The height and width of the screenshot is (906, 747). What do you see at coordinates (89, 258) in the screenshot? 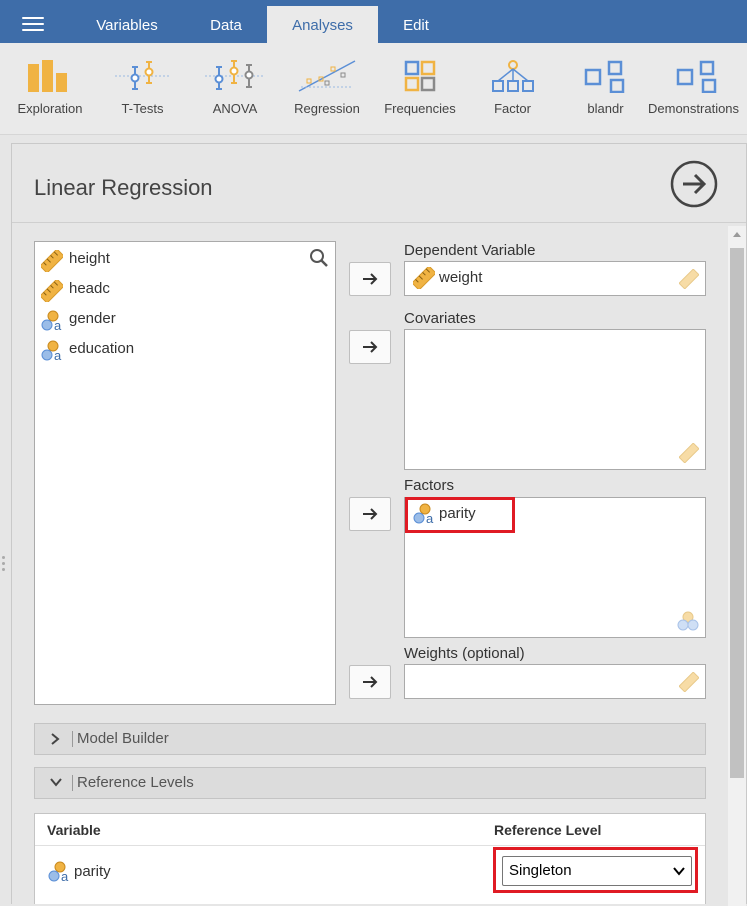
I see `variable-name: height` at bounding box center [89, 258].